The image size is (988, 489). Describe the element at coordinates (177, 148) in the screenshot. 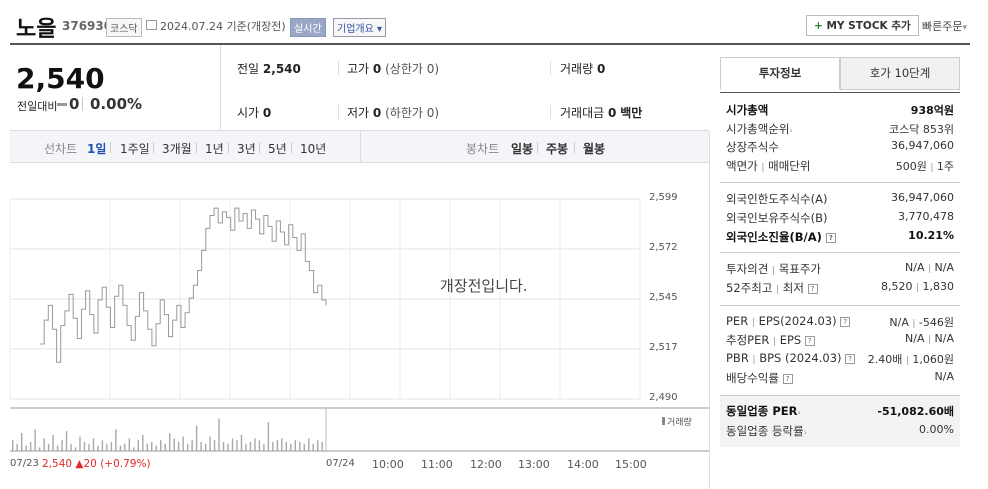

I see `tab-3-months: 3개월` at that location.